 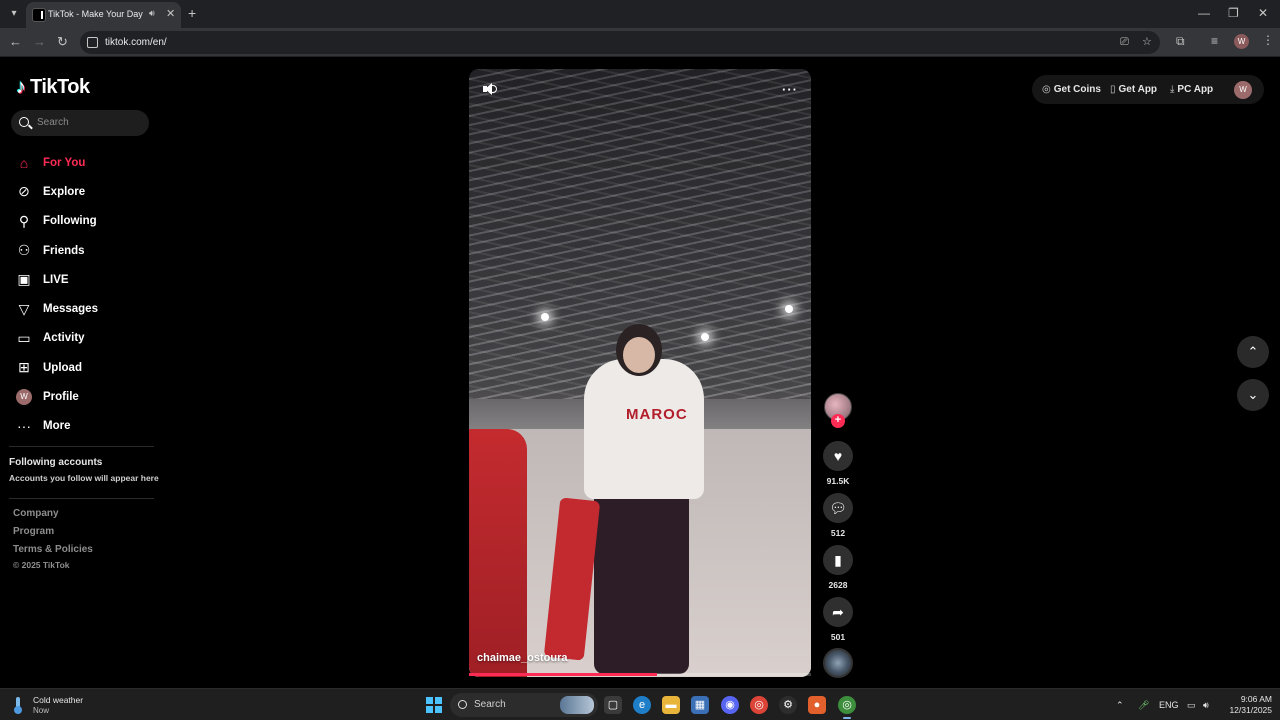 I want to click on sidebar-item-messages: ▽ Messages, so click(x=57, y=308).